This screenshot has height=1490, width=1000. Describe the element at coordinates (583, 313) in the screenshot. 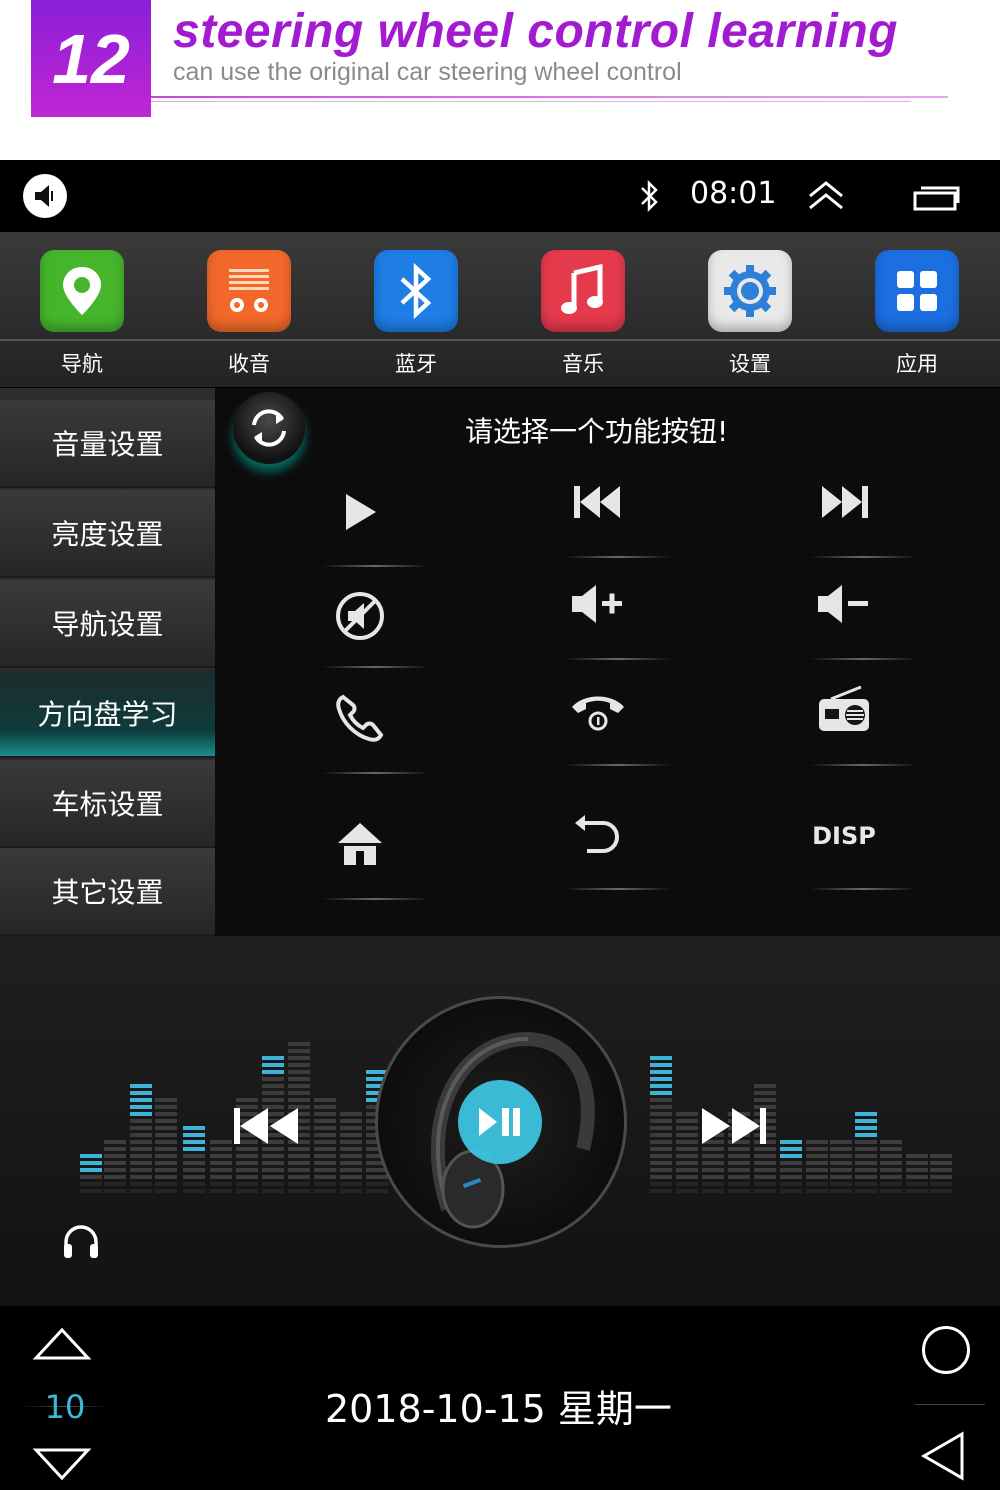

I see `app-music: 音乐` at that location.